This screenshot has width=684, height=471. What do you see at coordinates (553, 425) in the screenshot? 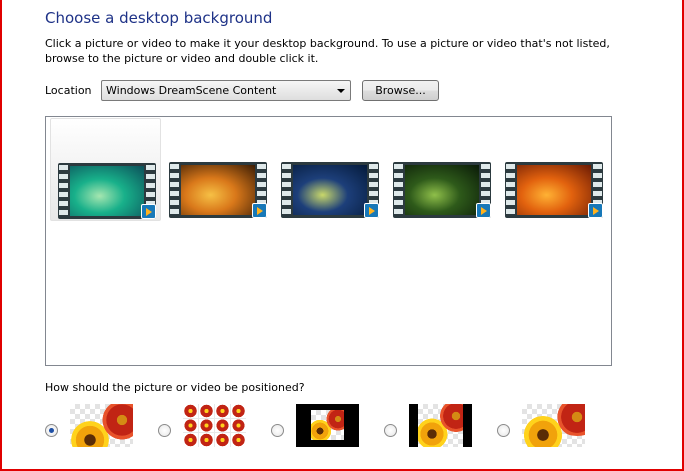
I see `stretch-preview-image` at bounding box center [553, 425].